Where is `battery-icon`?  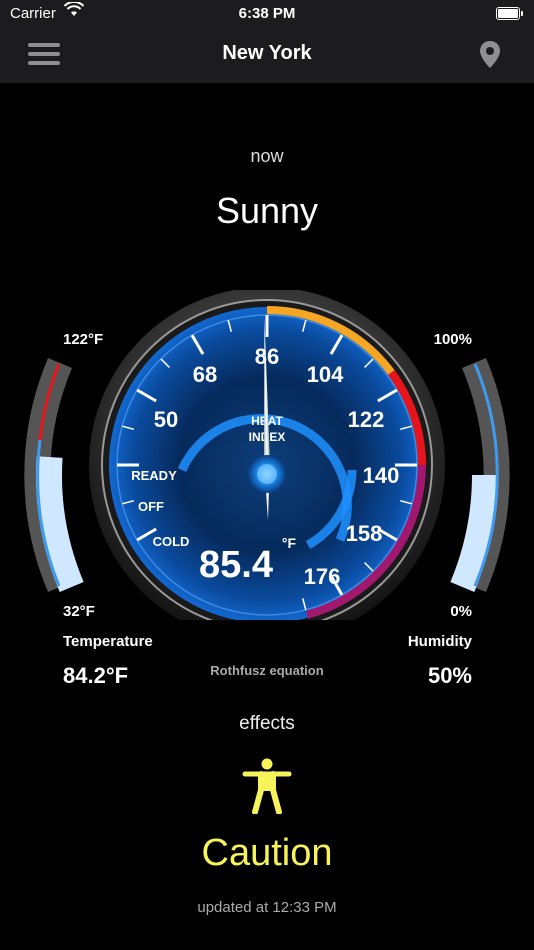 battery-icon is located at coordinates (509, 13).